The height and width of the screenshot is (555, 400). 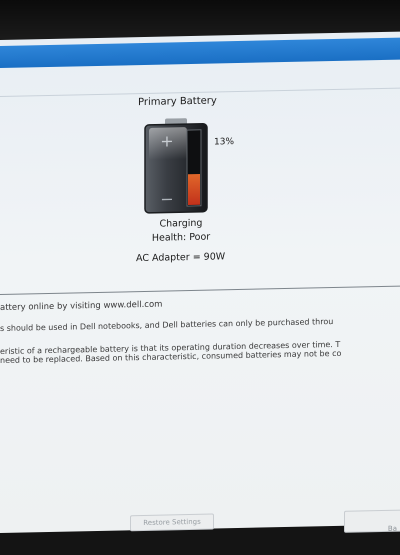 I want to click on info-text-line: attery online by visiting www.dell.com, so click(x=81, y=306).